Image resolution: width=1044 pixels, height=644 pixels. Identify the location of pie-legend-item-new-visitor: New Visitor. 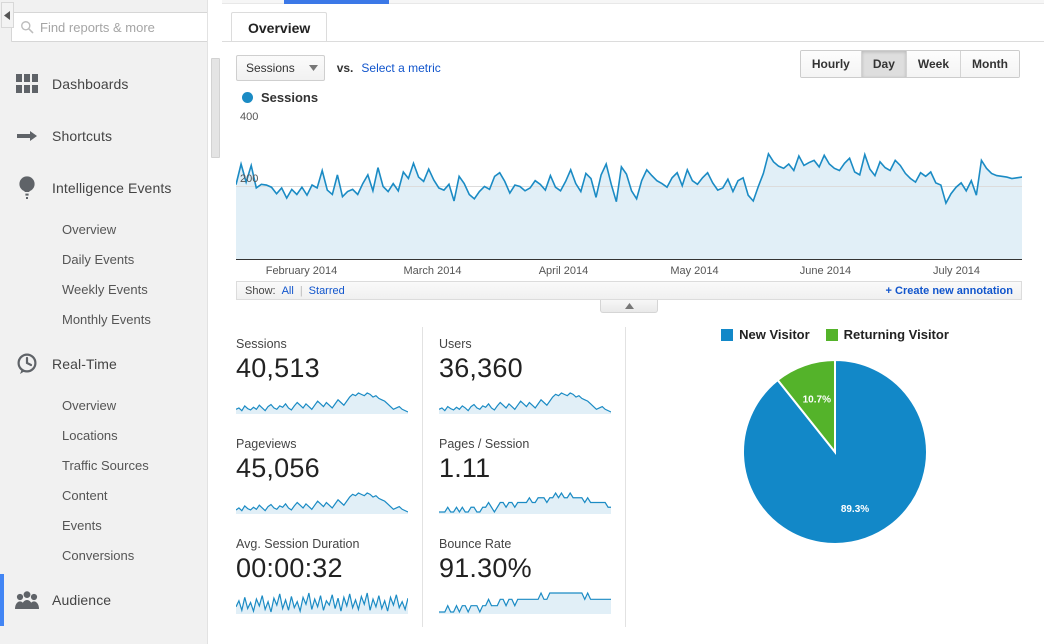
(765, 334).